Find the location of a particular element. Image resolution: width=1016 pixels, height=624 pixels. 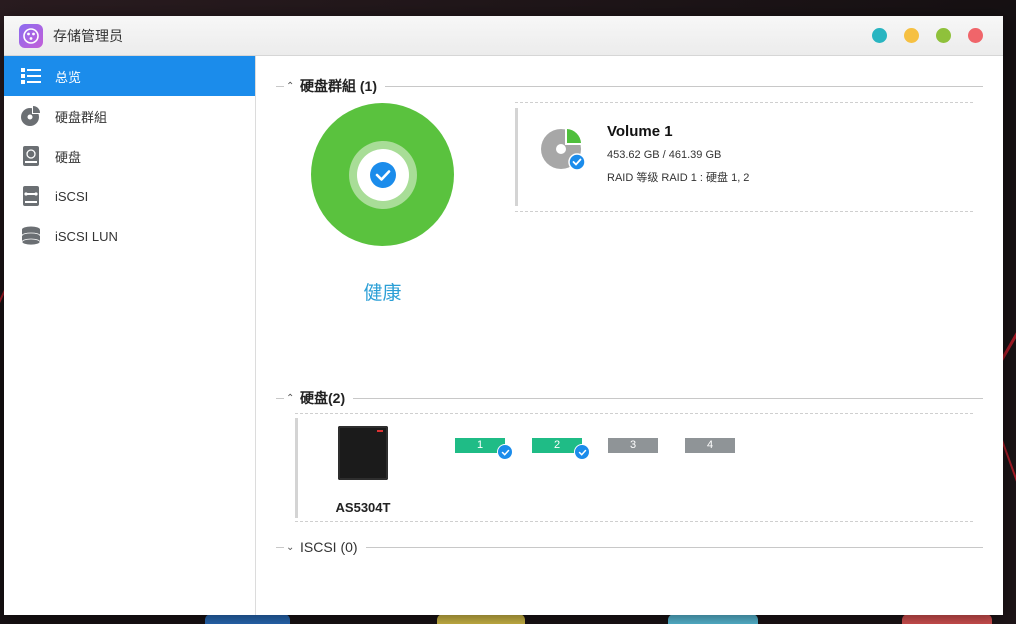

sidebar-item-overview: 总览 is located at coordinates (129, 76).